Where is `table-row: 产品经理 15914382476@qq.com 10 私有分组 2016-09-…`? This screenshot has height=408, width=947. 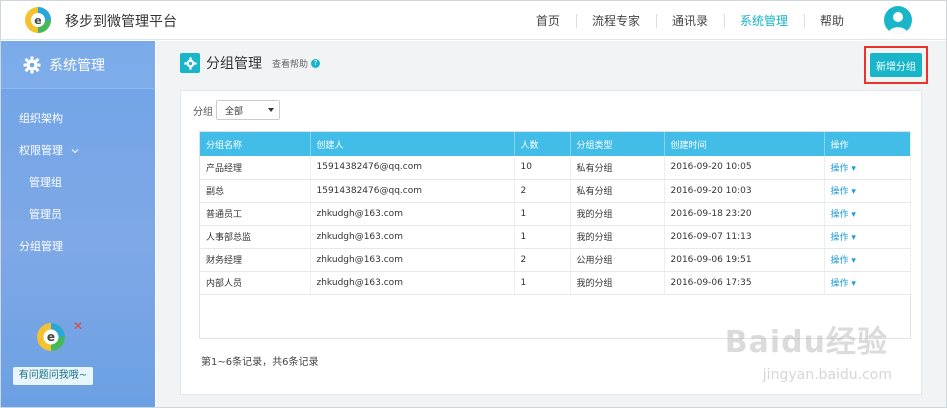 table-row: 产品经理 15914382476@qq.com 10 私有分组 2016-09-… is located at coordinates (555, 168).